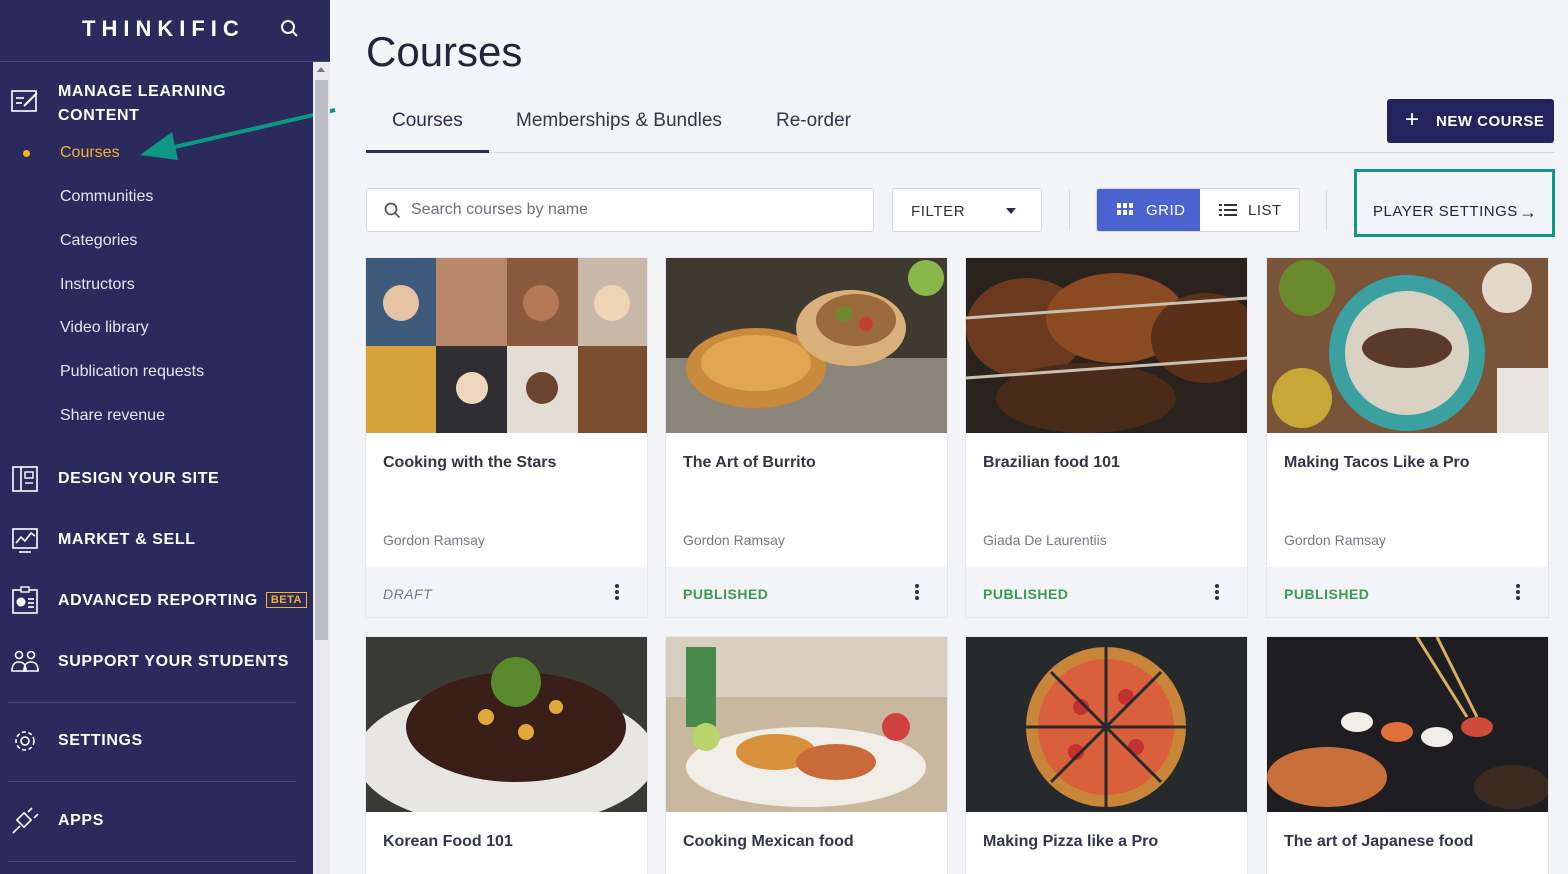  What do you see at coordinates (1412, 119) in the screenshot?
I see `plus-icon: +` at bounding box center [1412, 119].